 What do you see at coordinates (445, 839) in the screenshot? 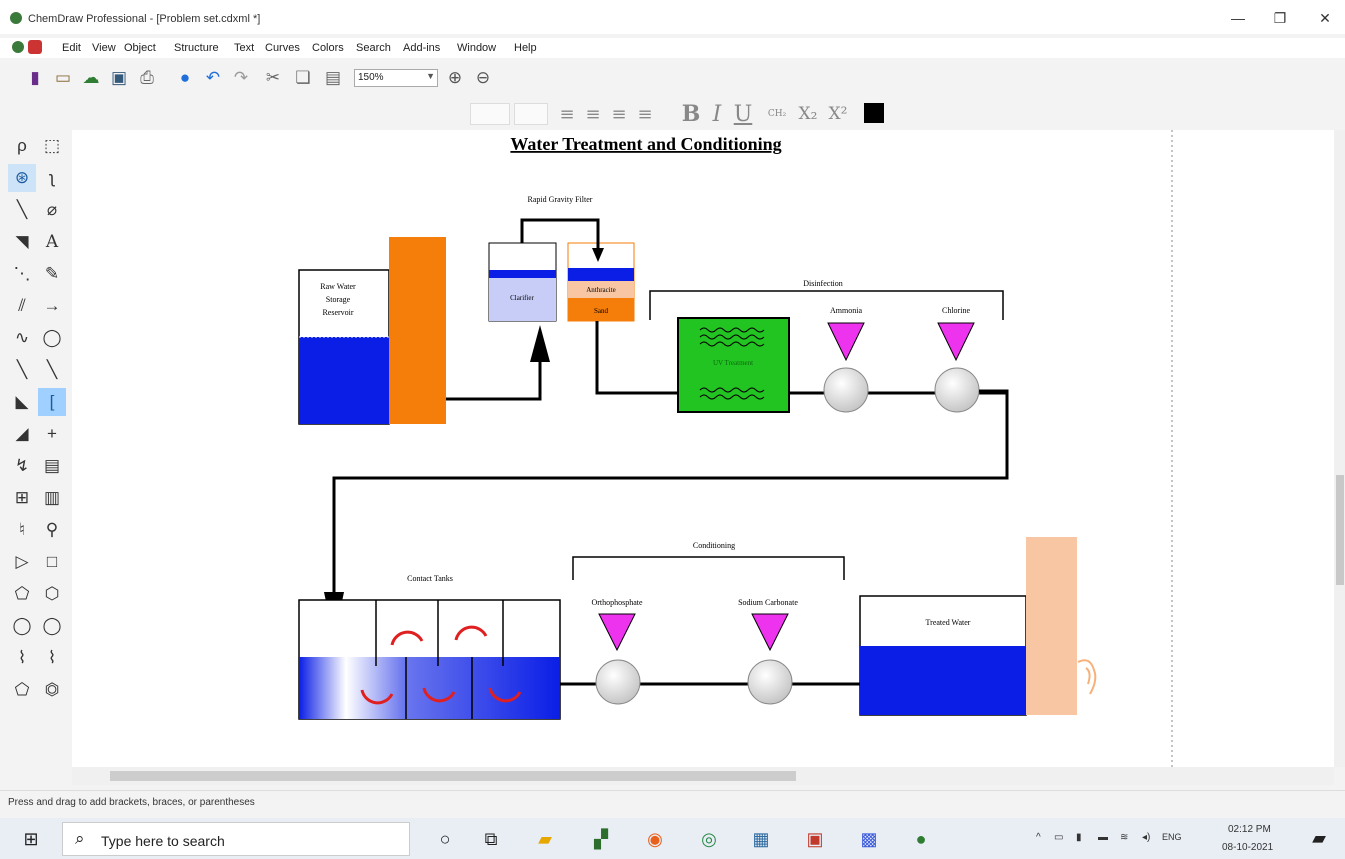
I see `cortana-icon: ○` at bounding box center [445, 839].